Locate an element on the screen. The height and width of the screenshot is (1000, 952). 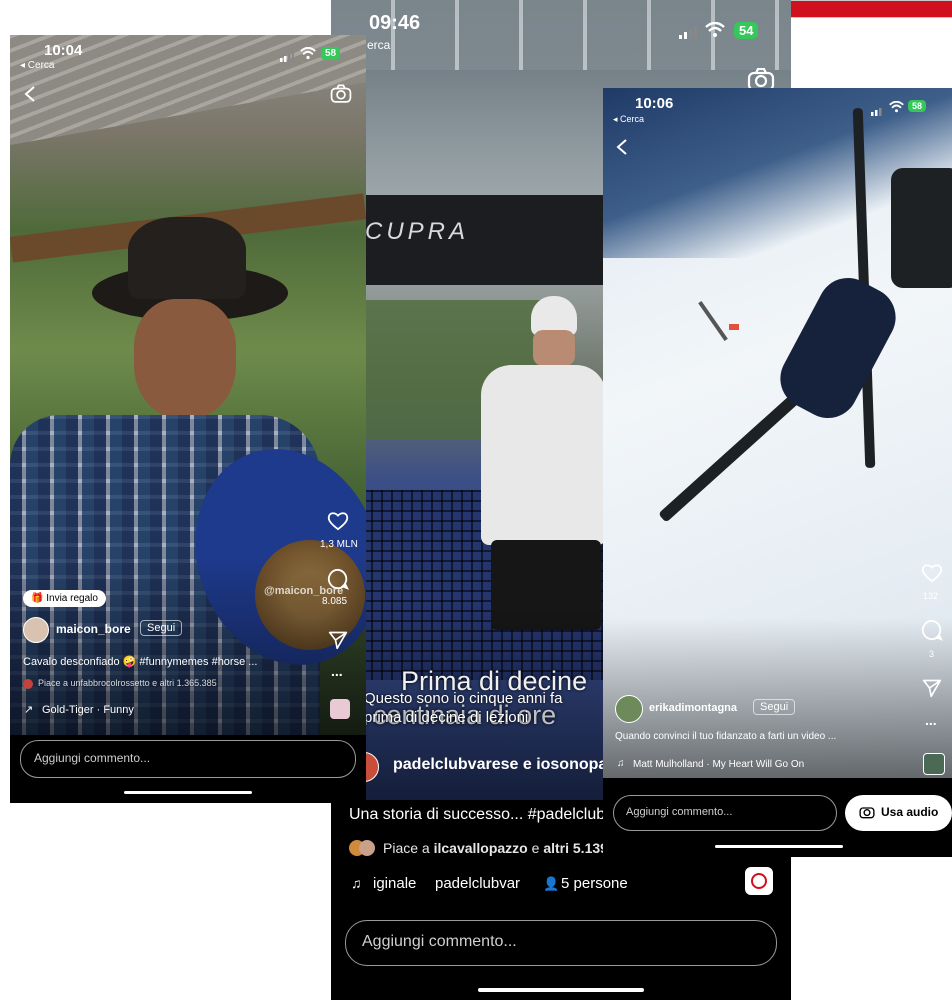
ice-axe-head is located at coordinates (734, 327).